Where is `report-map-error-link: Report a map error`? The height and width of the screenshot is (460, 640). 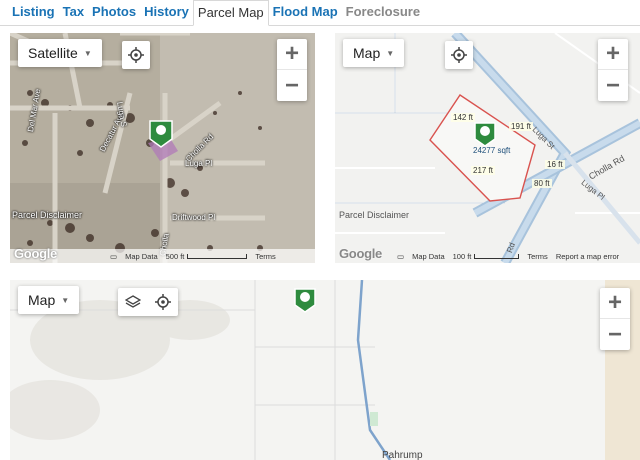 report-map-error-link: Report a map error is located at coordinates (587, 256).